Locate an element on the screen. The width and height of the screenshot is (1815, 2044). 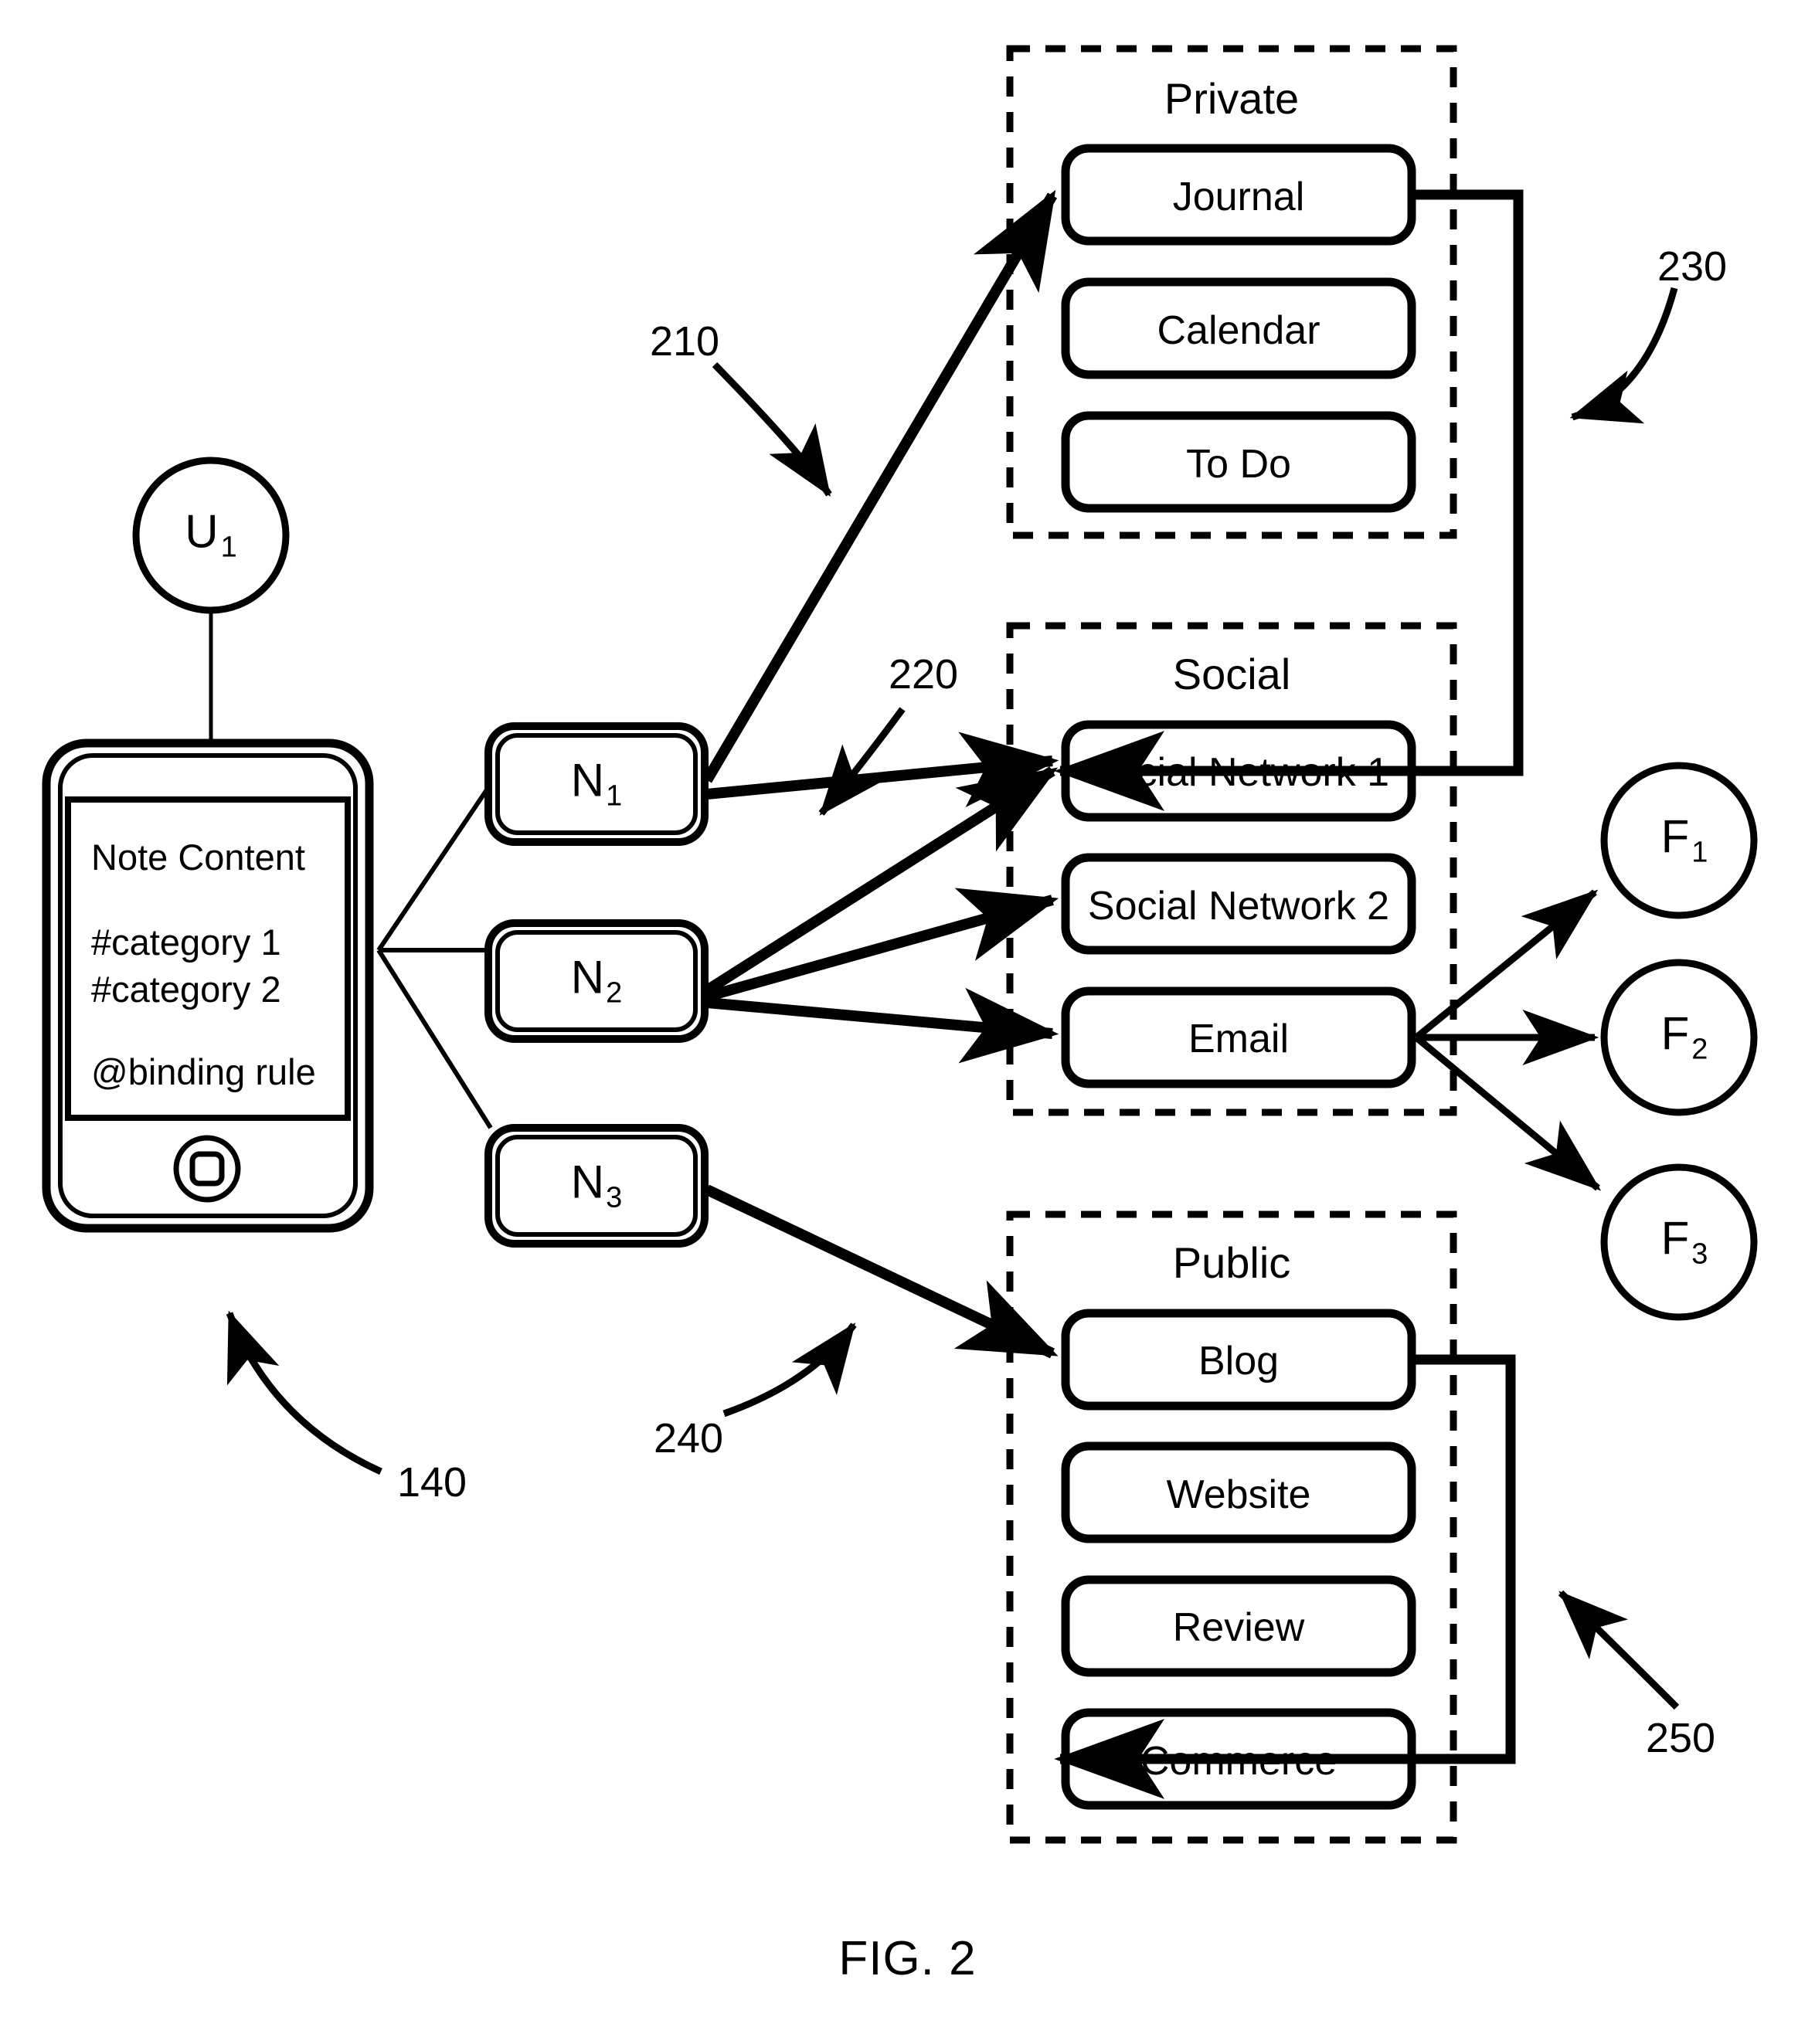
email-to-friends-arrows is located at coordinates (1508, 1040).